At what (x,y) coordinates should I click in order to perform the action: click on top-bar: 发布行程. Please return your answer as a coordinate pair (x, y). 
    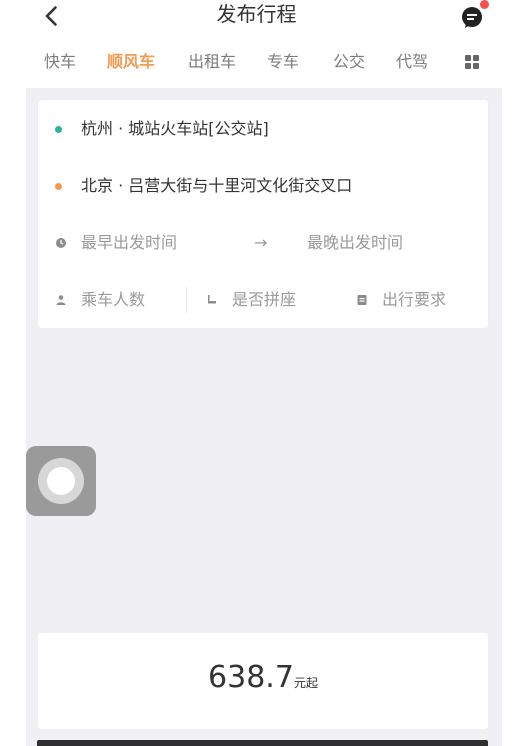
    Looking at the image, I should click on (256, 18).